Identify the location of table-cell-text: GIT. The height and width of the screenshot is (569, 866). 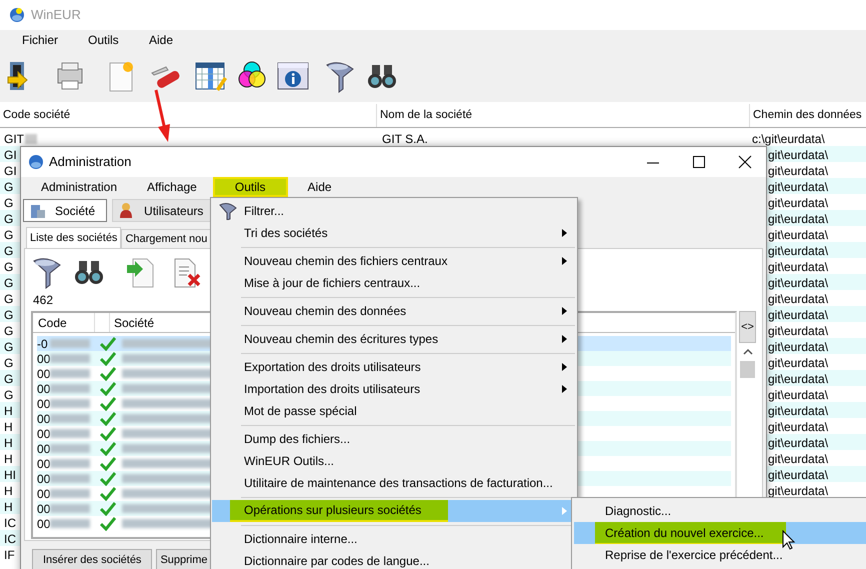
(14, 139).